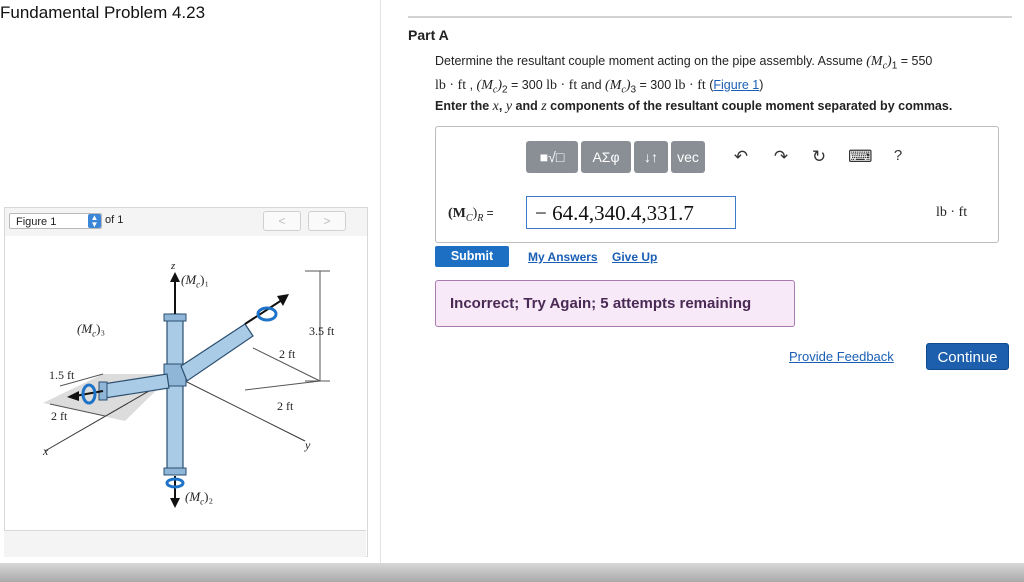  I want to click on greek-button: ΑΣφ, so click(606, 157).